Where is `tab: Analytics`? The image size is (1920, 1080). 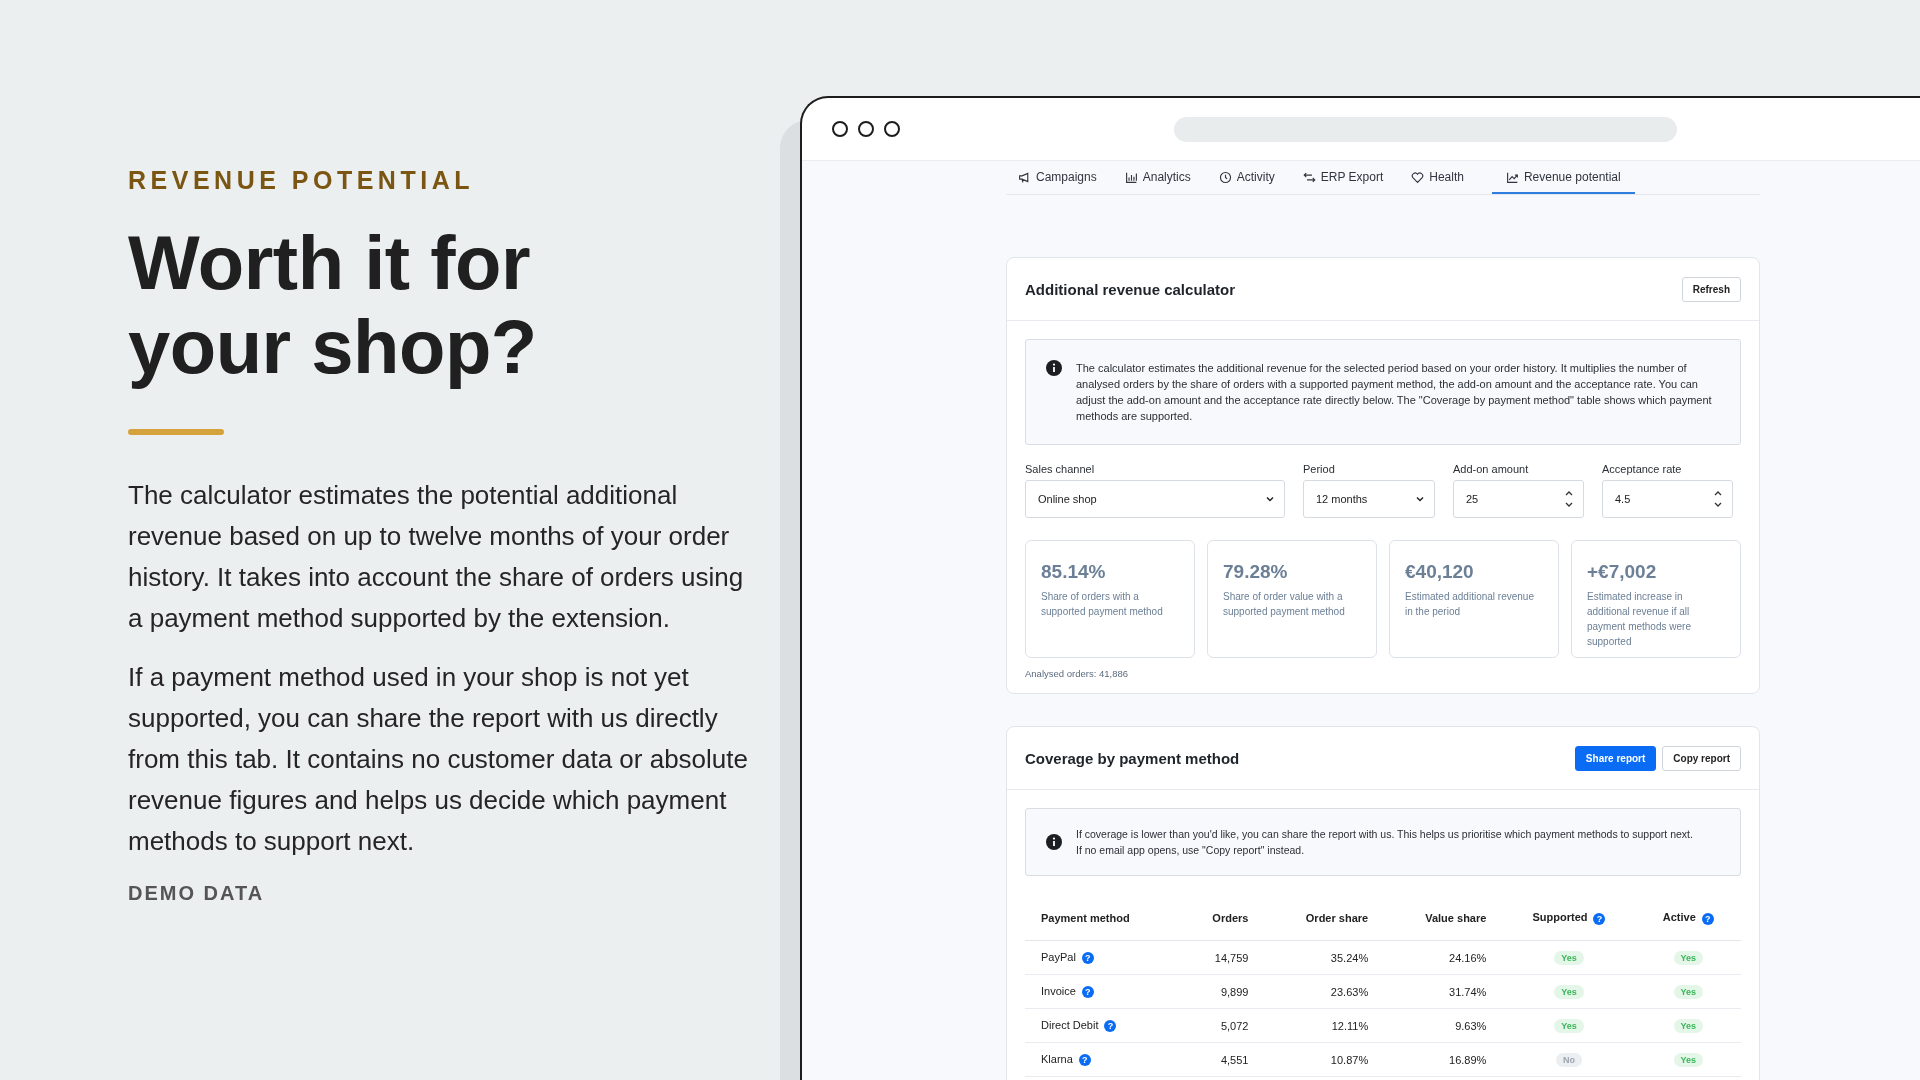
tab: Analytics is located at coordinates (1164, 177).